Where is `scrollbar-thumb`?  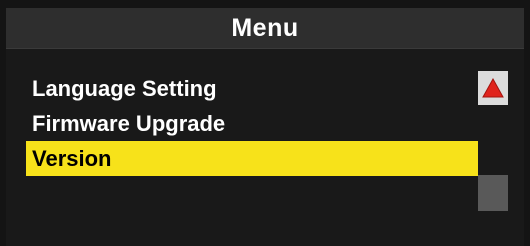
scrollbar-thumb is located at coordinates (493, 193).